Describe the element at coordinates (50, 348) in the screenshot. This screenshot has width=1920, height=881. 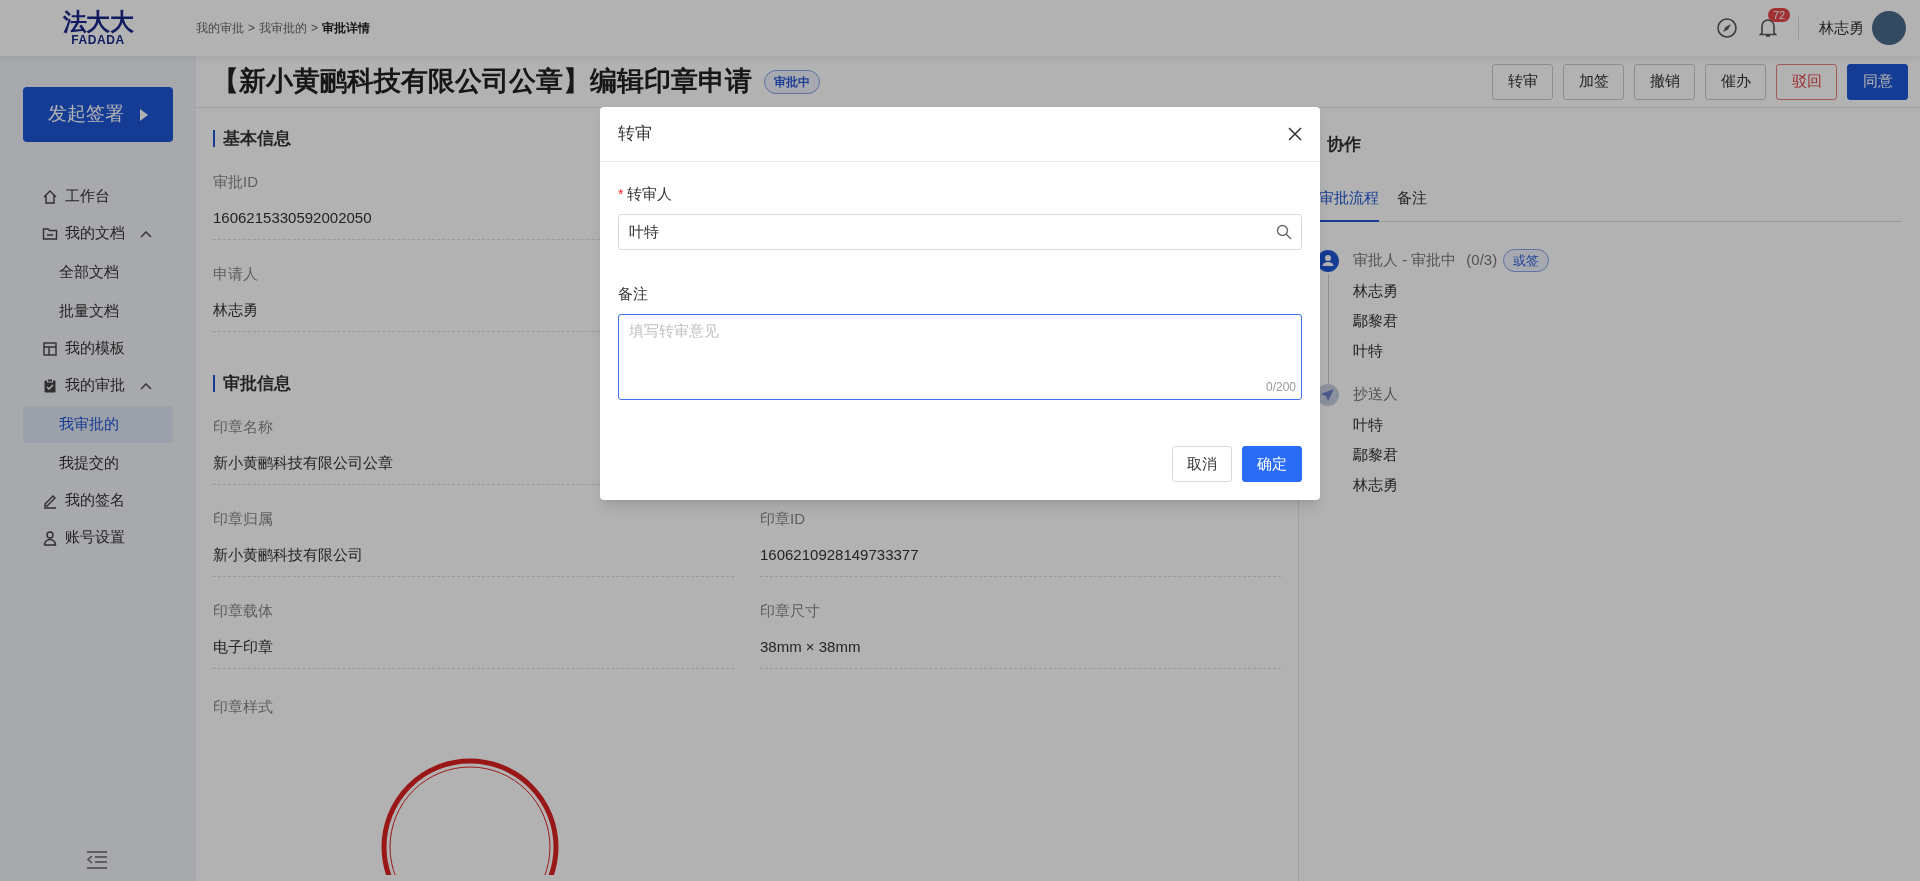
I see `layout-icon` at that location.